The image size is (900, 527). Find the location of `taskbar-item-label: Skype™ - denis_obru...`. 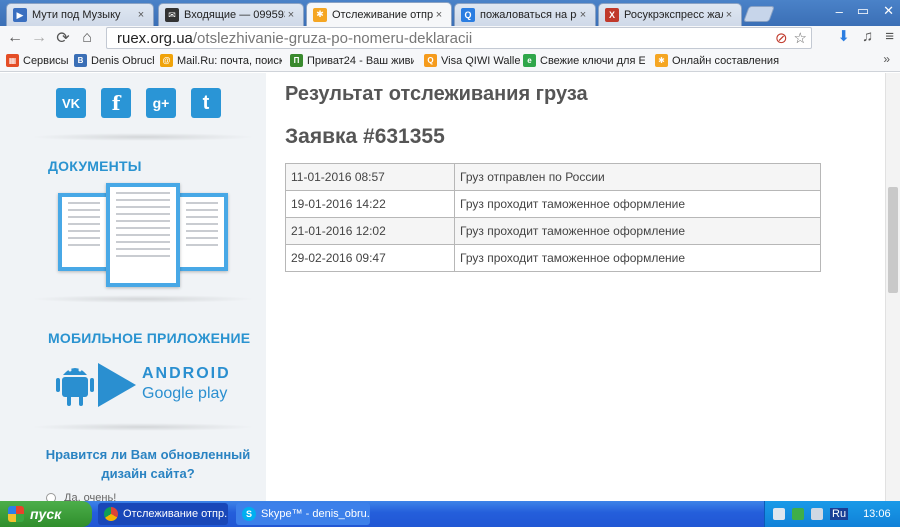

taskbar-item-label: Skype™ - denis_obru... is located at coordinates (315, 514).